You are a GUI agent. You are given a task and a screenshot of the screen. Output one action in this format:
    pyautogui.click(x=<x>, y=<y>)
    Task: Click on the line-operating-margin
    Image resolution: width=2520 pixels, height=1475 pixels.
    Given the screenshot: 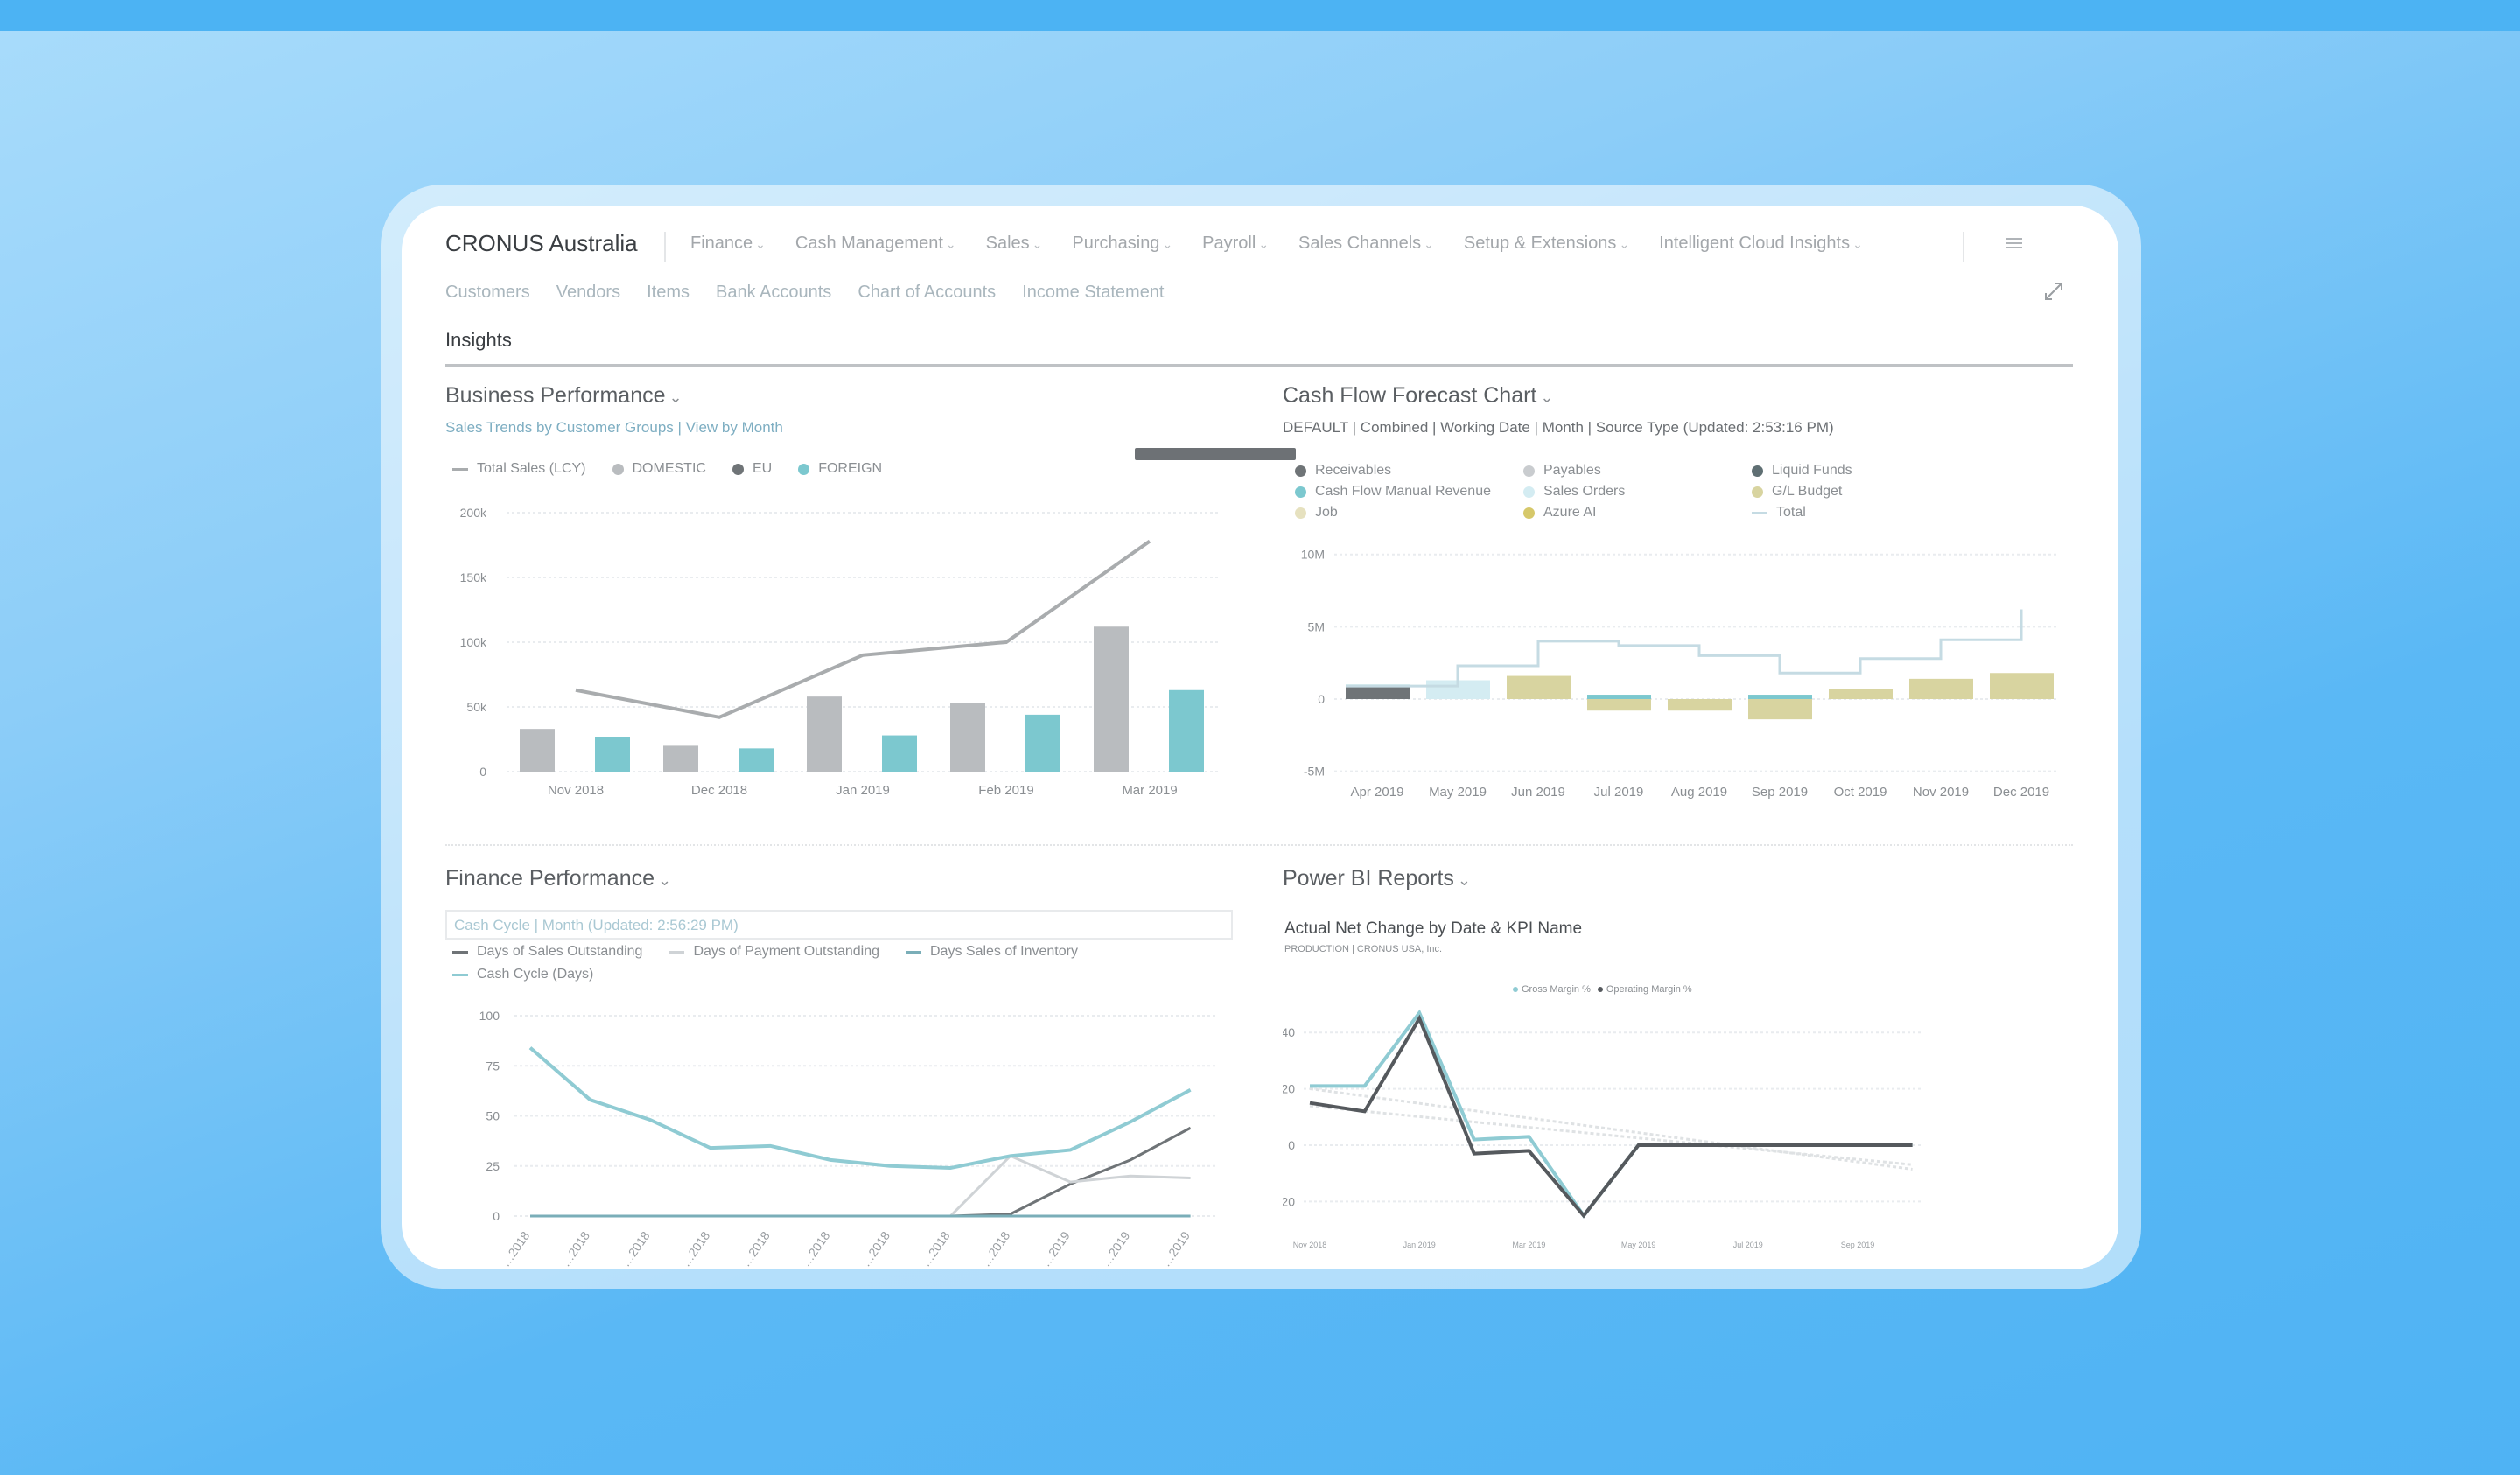 What is the action you would take?
    pyautogui.click(x=1611, y=1116)
    